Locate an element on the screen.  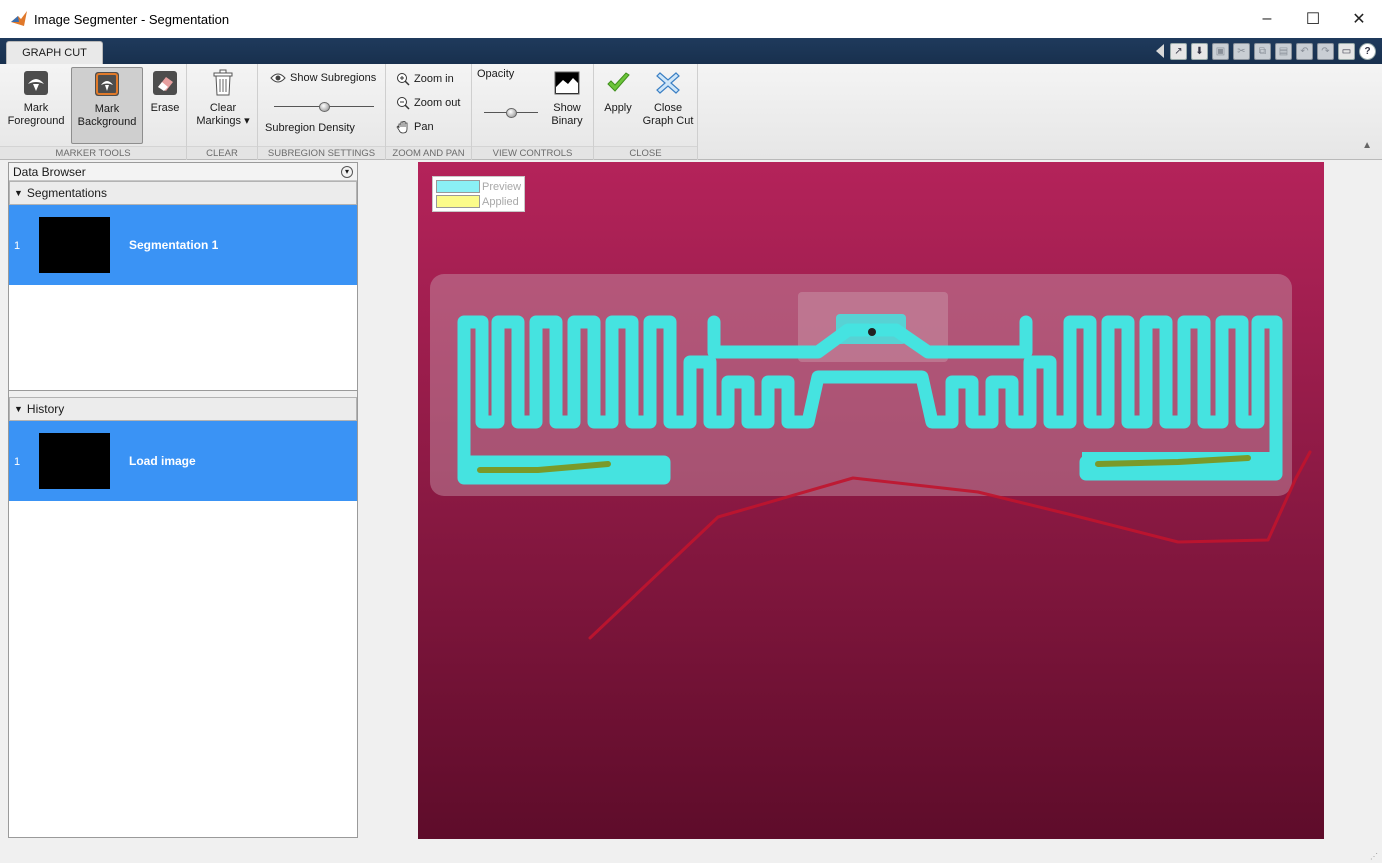
mark-foreground-icon is located at coordinates (36, 83).